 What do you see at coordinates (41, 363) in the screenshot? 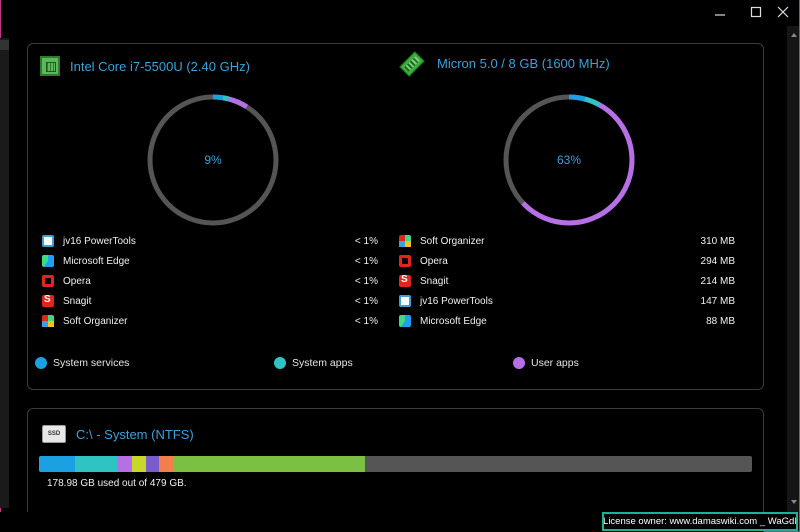
I see `legend-dot-system-services` at bounding box center [41, 363].